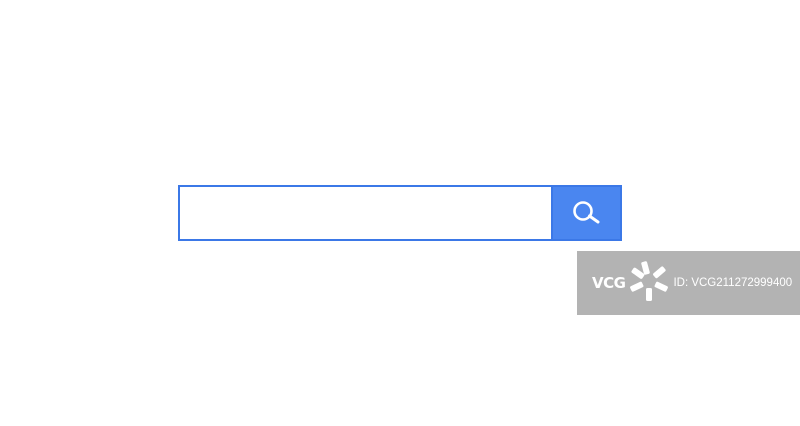  I want to click on search-bar, so click(400, 213).